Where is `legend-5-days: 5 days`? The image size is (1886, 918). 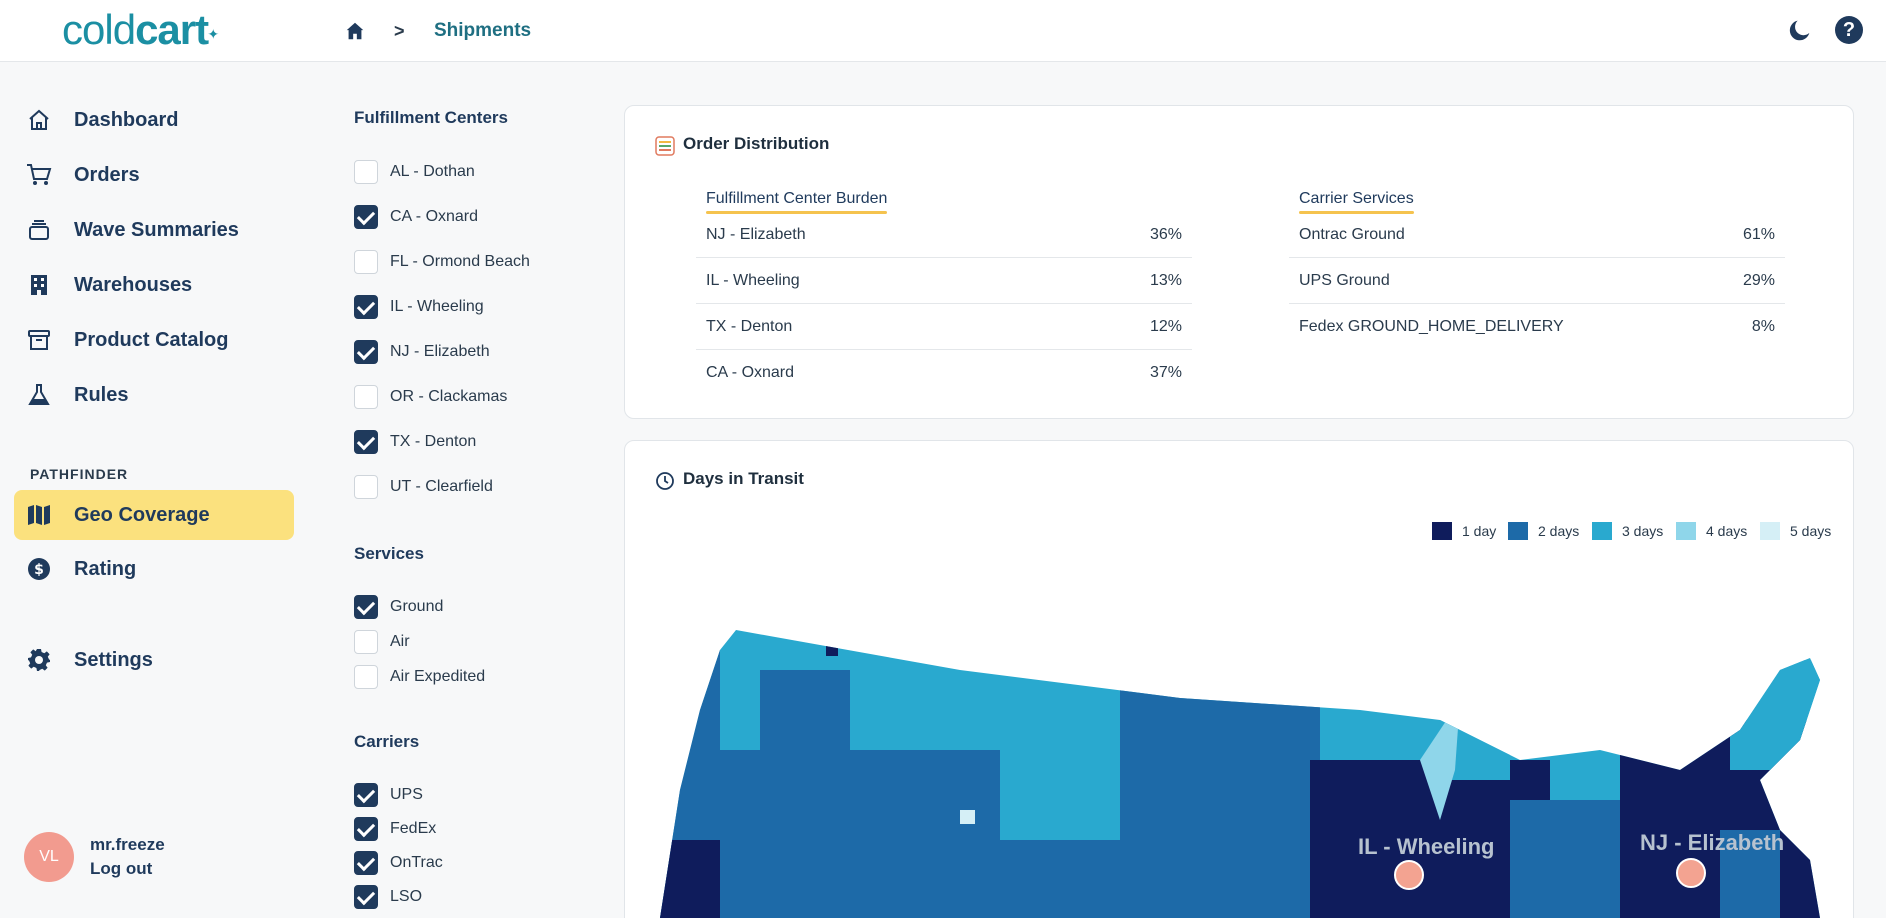
legend-5-days: 5 days is located at coordinates (1795, 531).